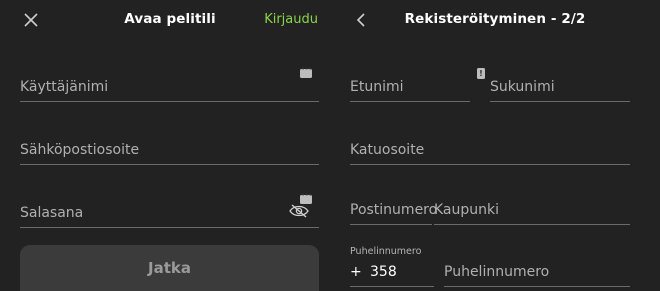 This screenshot has width=660, height=291. Describe the element at coordinates (490, 149) in the screenshot. I see `street-address-field: Katuosoite` at that location.